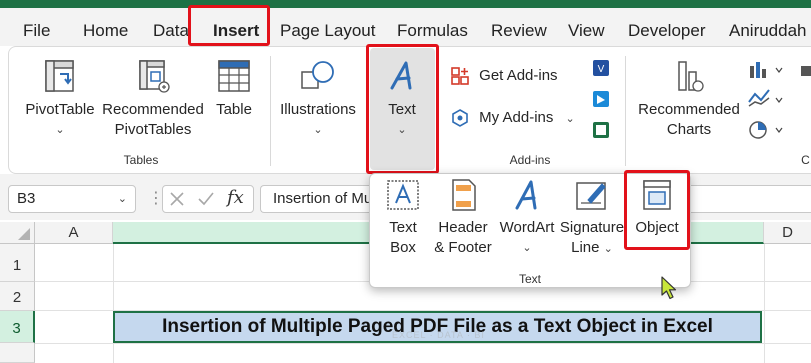 The height and width of the screenshot is (363, 811). Describe the element at coordinates (779, 100) in the screenshot. I see `chart-type-icons` at that location.